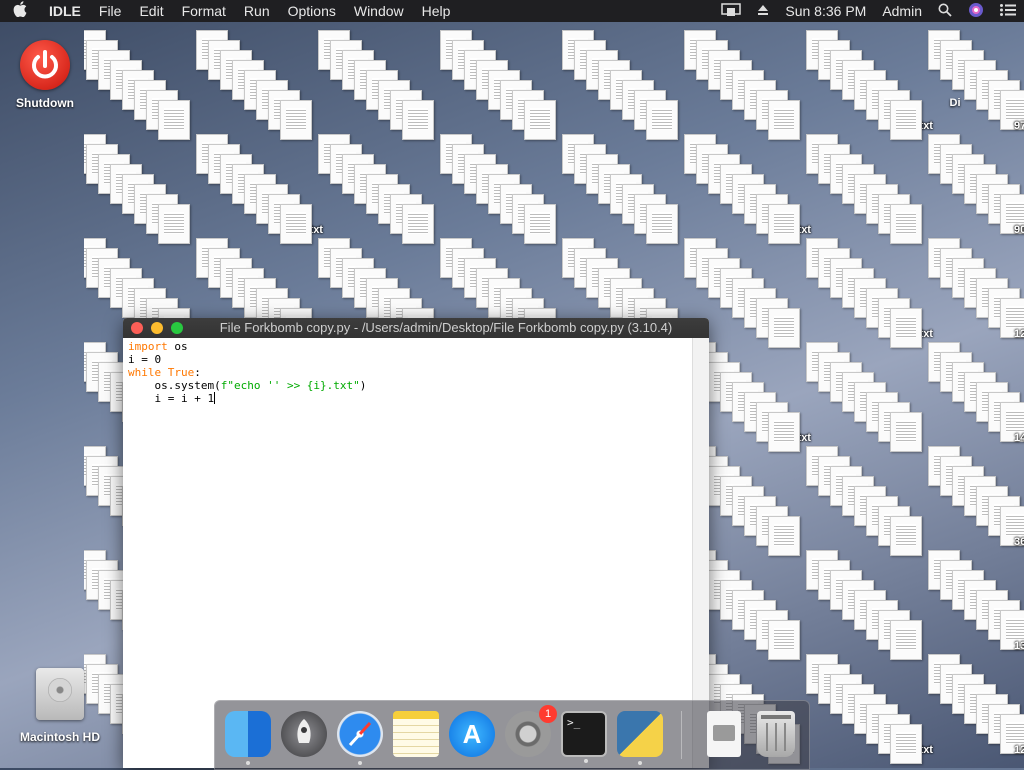  Describe the element at coordinates (151, 11) in the screenshot. I see `menu-edit: Edit` at that location.